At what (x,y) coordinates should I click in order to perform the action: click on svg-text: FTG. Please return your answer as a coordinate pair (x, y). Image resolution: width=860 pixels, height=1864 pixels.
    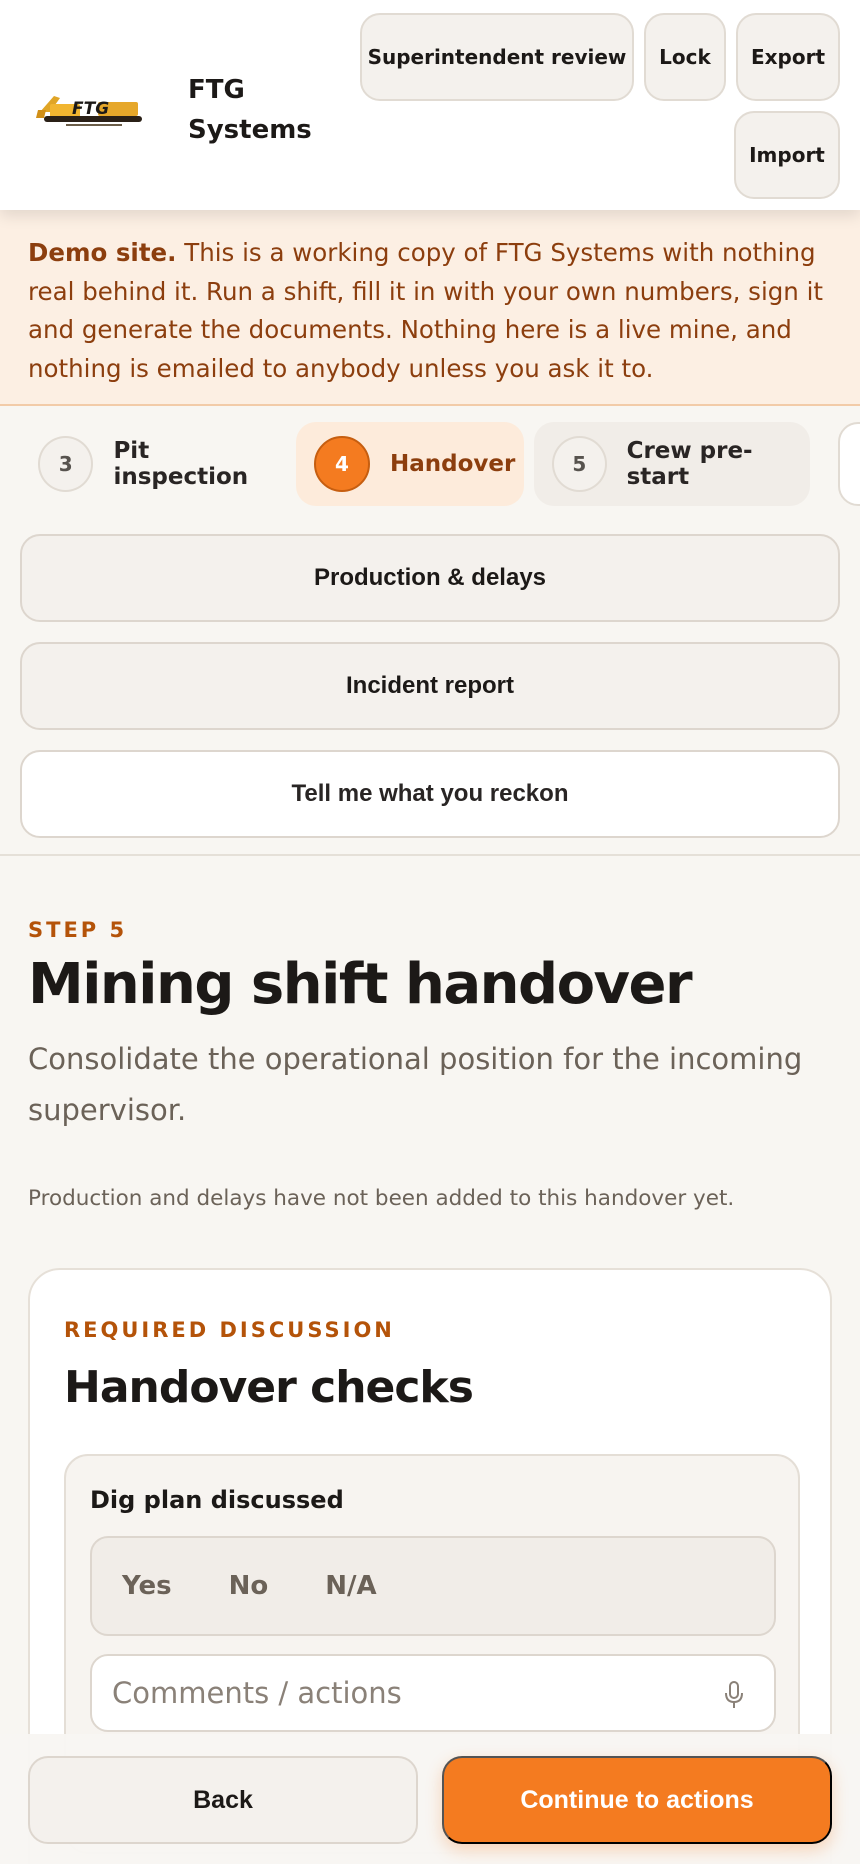
    Looking at the image, I should click on (90, 109).